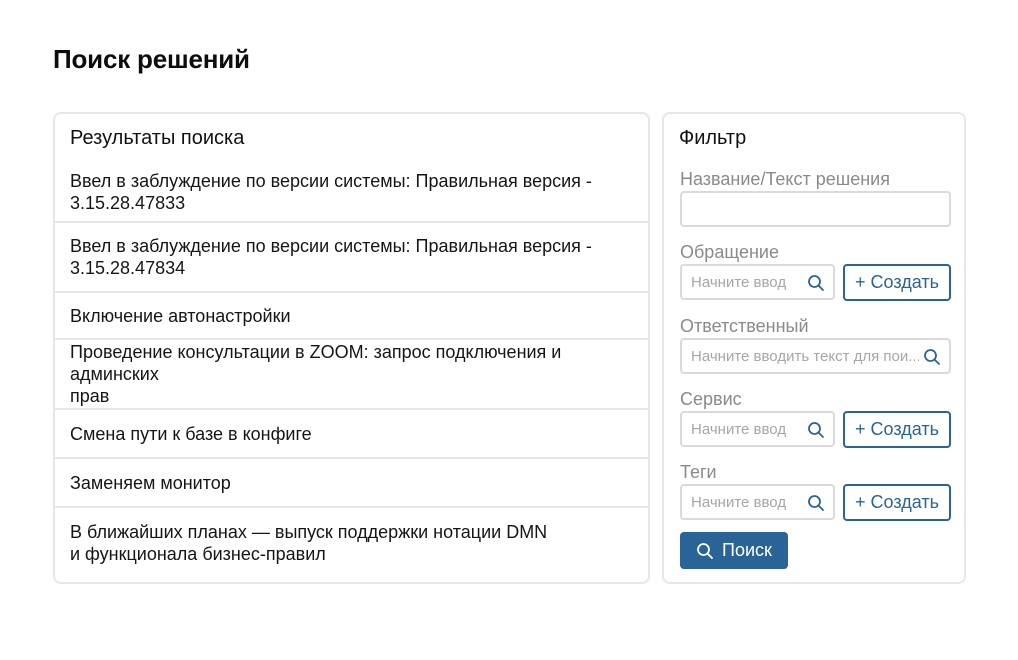 This screenshot has height=660, width=1018. I want to click on responsible-input, so click(815, 356).